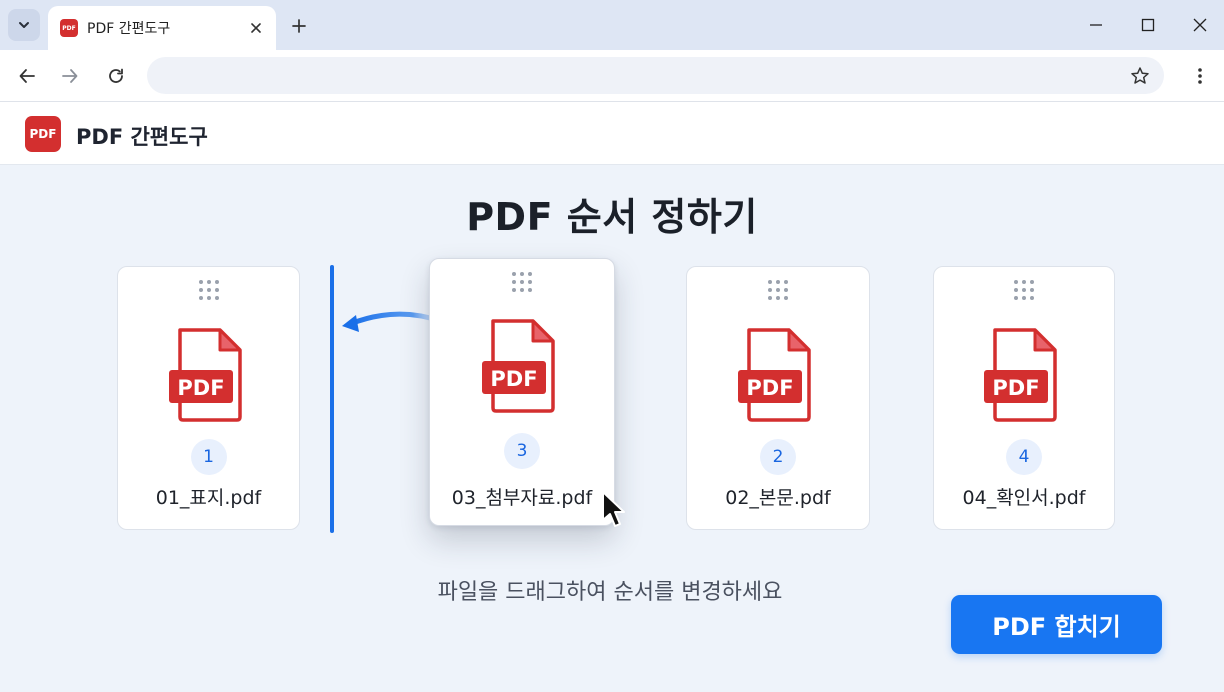 This screenshot has width=1224, height=692. Describe the element at coordinates (43, 134) in the screenshot. I see `app-logo: PDF` at that location.